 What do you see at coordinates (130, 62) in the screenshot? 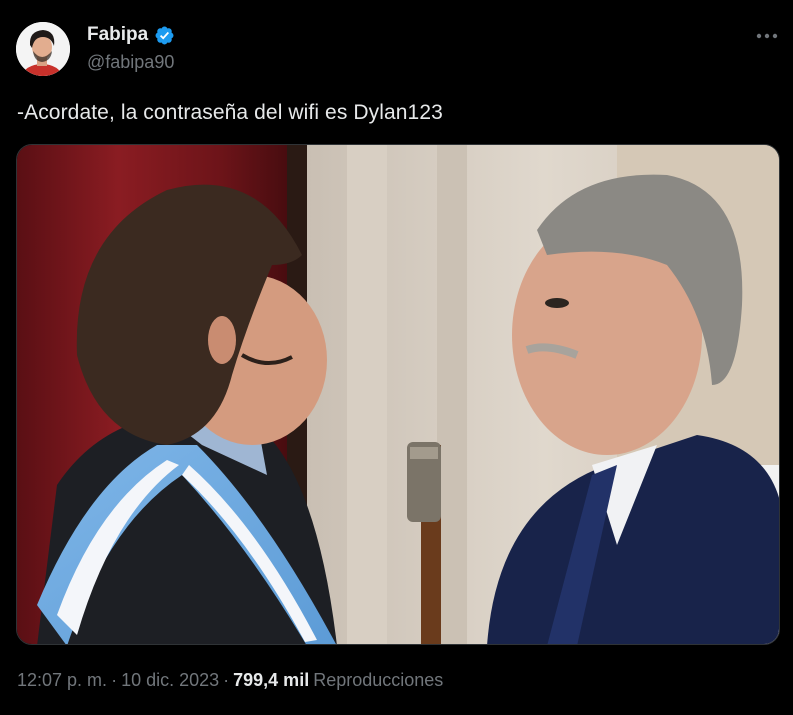
I see `user-handle: @fabipa90` at bounding box center [130, 62].